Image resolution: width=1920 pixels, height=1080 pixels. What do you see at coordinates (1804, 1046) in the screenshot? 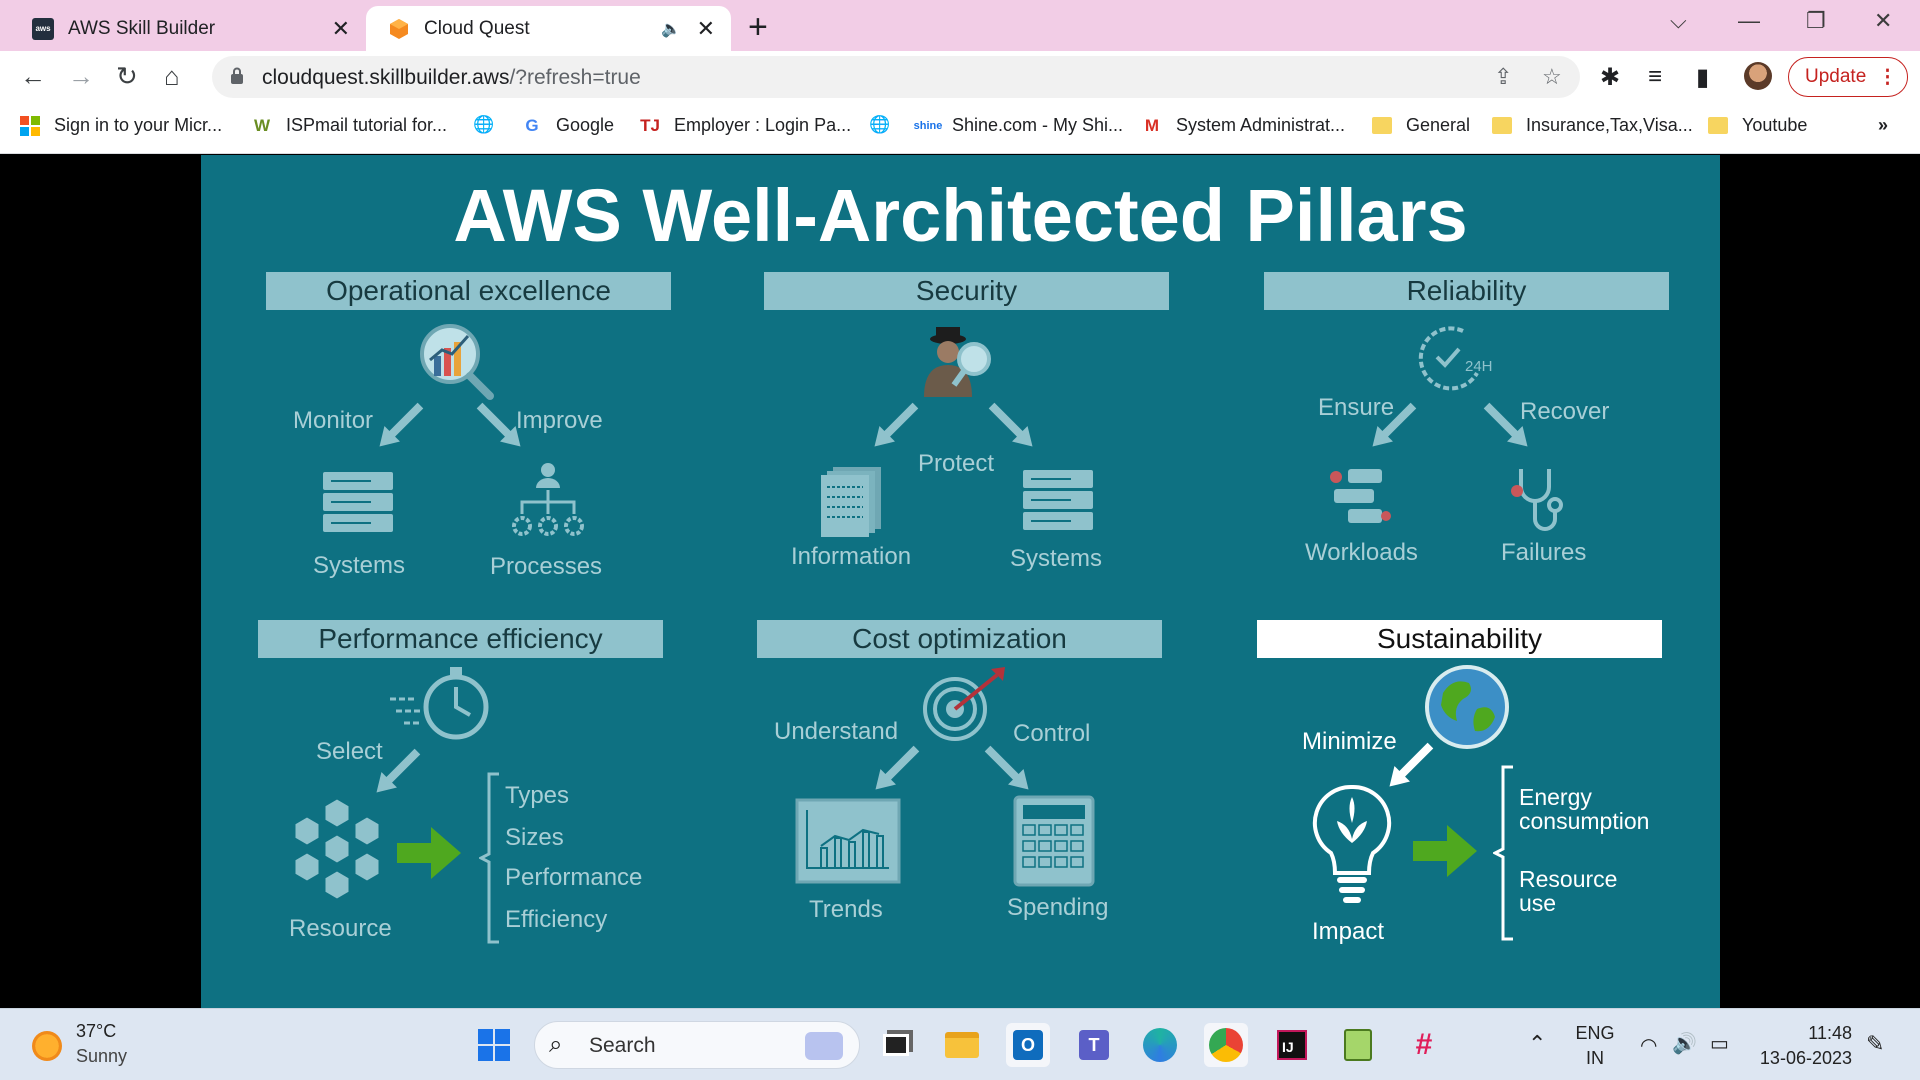
I see `clock: 11:48 13-06-2023` at bounding box center [1804, 1046].